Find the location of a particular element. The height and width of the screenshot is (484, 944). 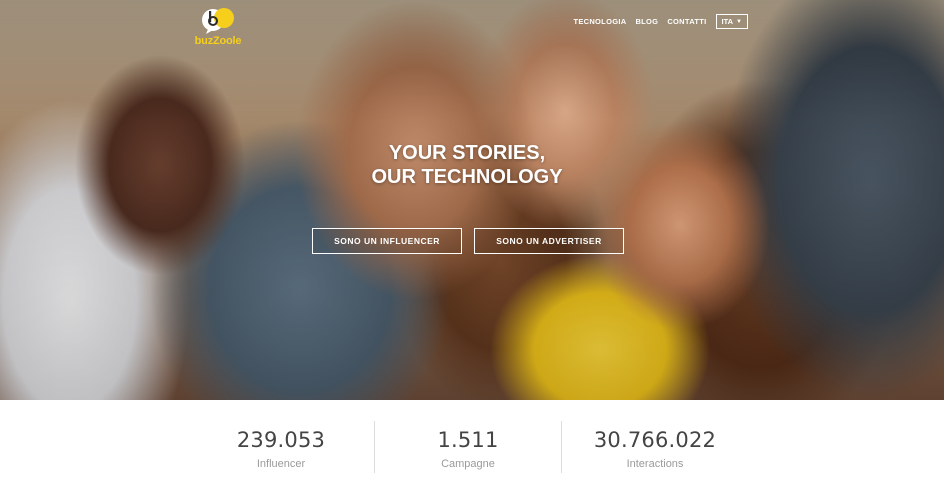

hero-headline-line-1: YOUR STORIES, is located at coordinates (467, 153).